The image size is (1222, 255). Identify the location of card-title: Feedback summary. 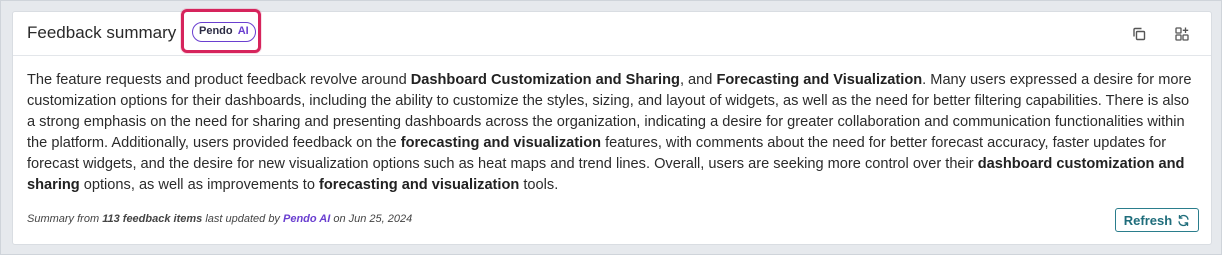
(102, 32).